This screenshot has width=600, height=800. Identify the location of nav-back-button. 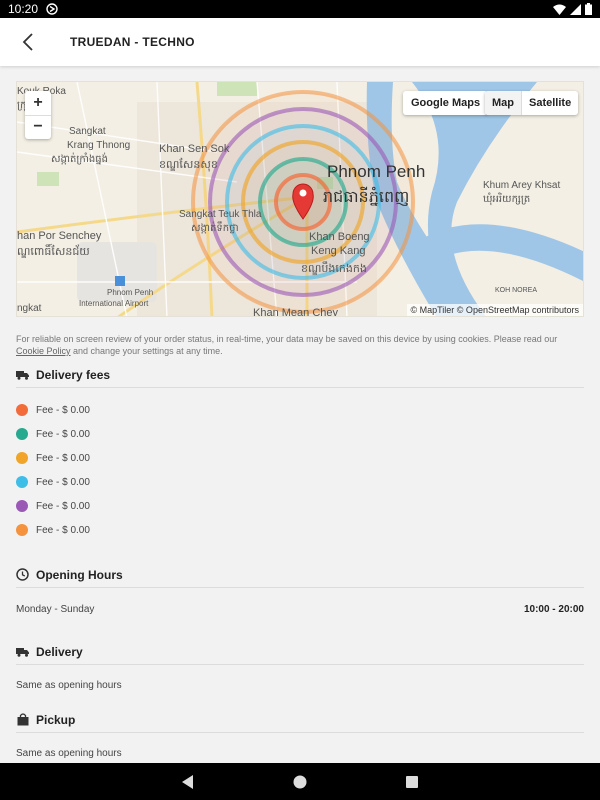
(188, 782).